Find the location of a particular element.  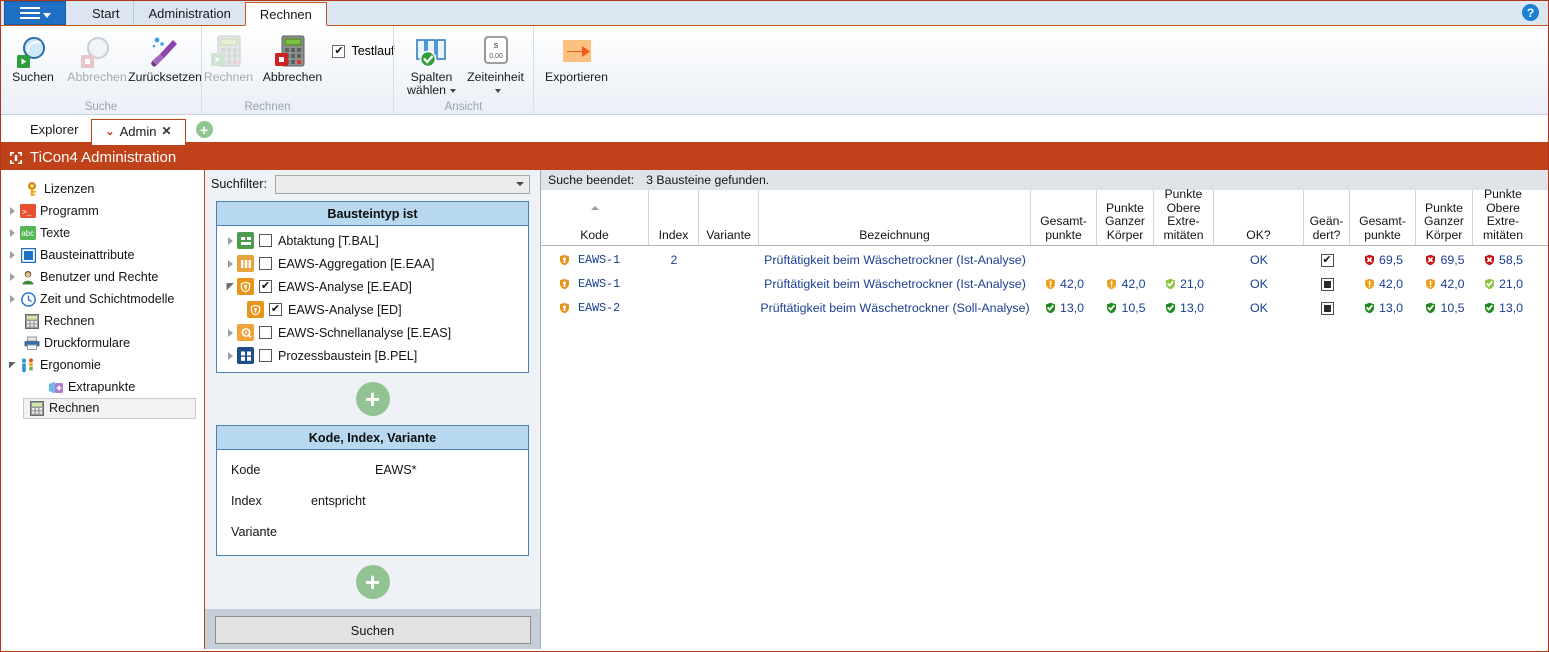

column-header-ganzer-koerper-2: Punkte Ganzer Körper is located at coordinates (1444, 217).